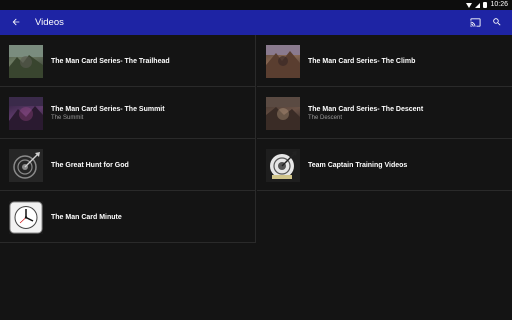 The image size is (512, 320). I want to click on app-bar: Videos, so click(256, 22).